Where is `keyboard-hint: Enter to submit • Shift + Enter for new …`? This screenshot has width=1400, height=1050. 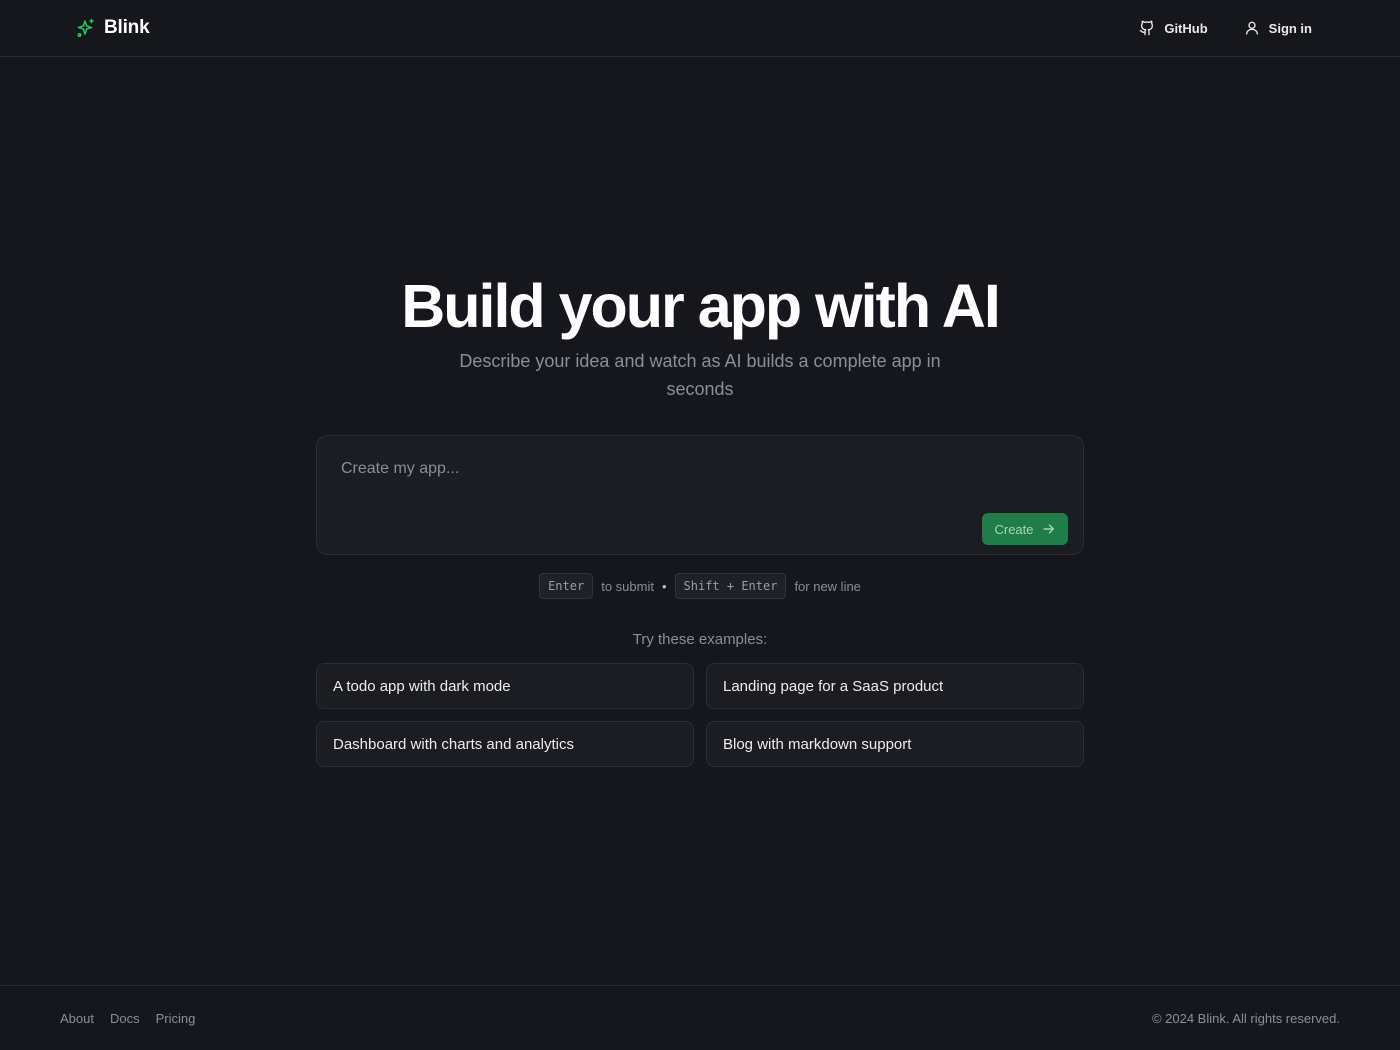
keyboard-hint: Enter to submit • Shift + Enter for new … is located at coordinates (700, 586).